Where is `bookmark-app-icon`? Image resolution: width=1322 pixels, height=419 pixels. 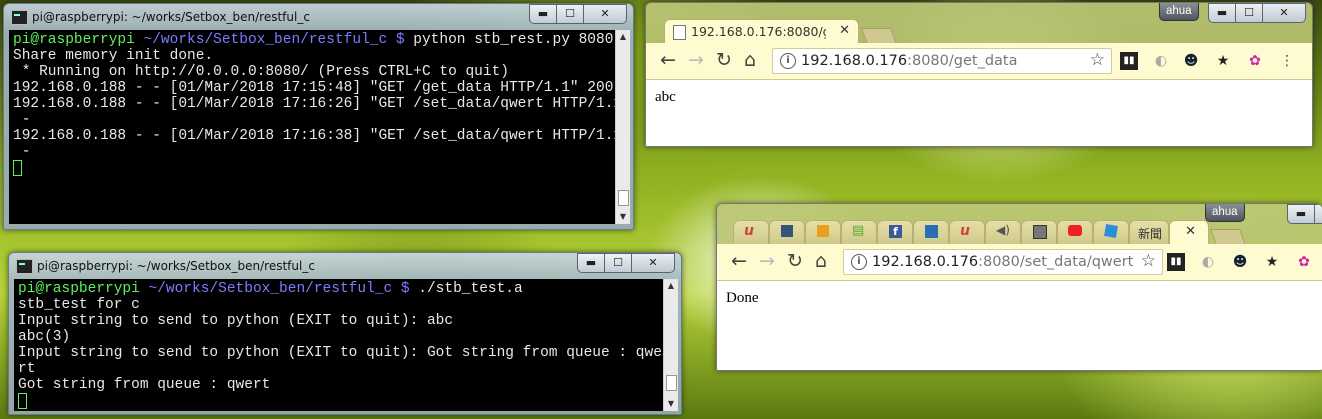
bookmark-app-icon is located at coordinates (931, 231).